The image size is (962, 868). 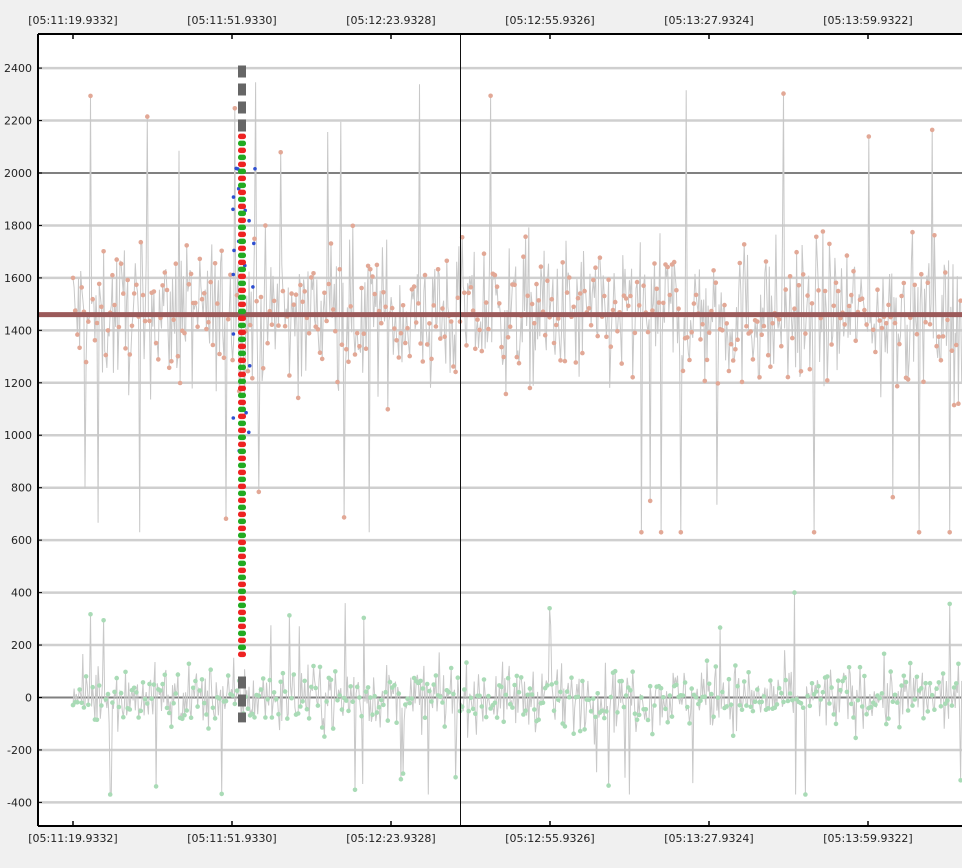 I want to click on blue-point, so click(x=233, y=209).